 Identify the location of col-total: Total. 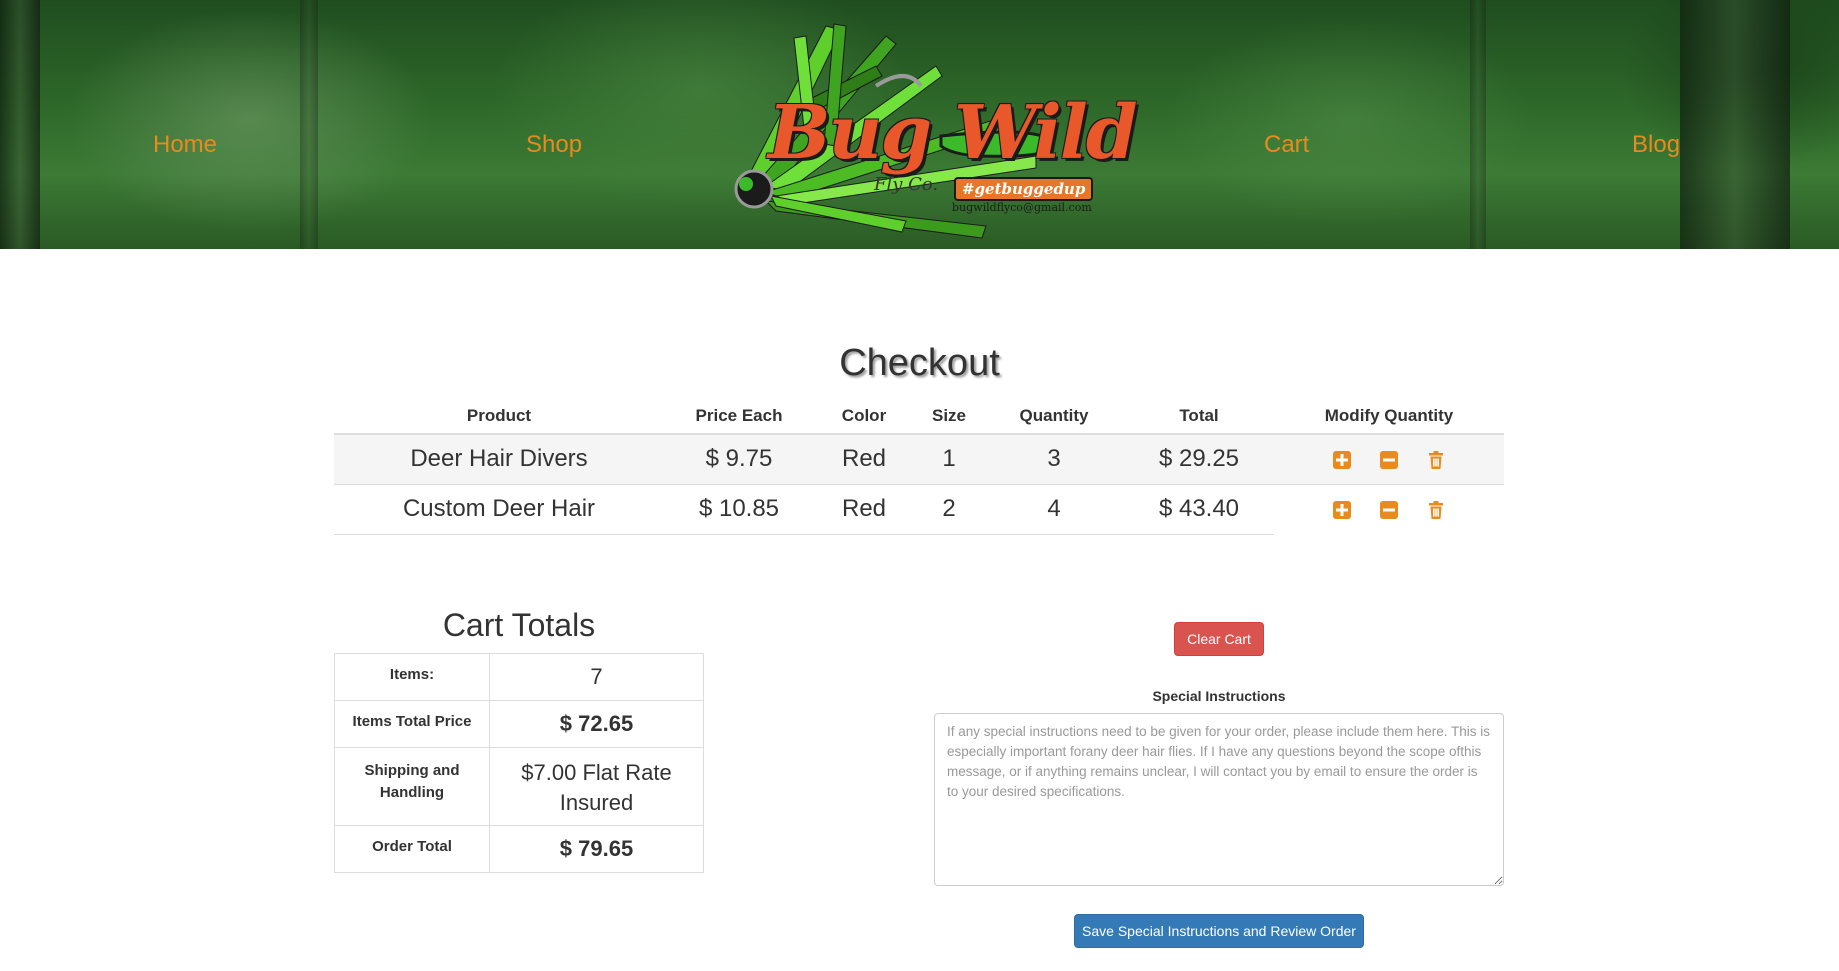
(1199, 416).